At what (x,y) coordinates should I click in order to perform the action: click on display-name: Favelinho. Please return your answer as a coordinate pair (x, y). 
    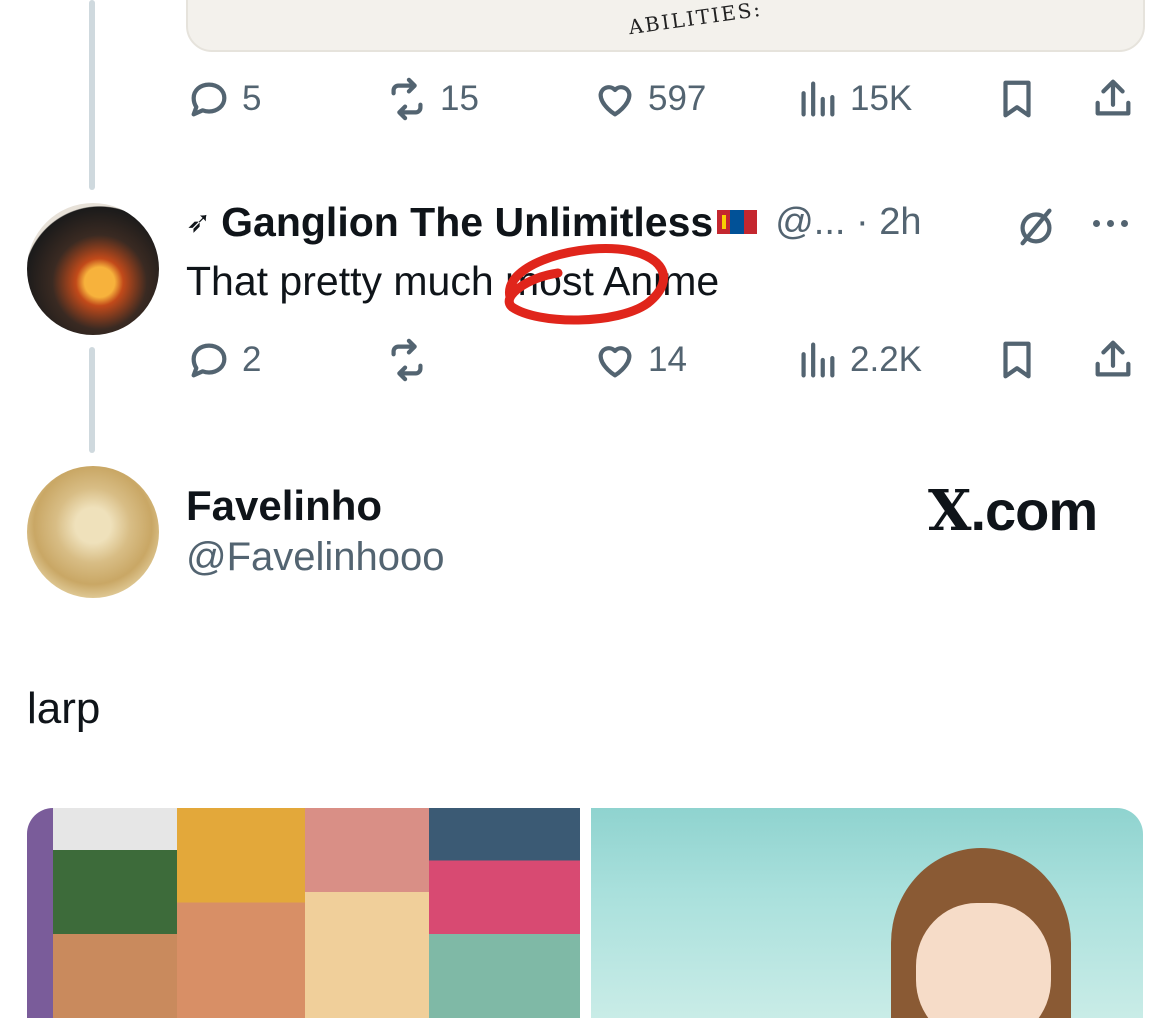
    Looking at the image, I should click on (284, 506).